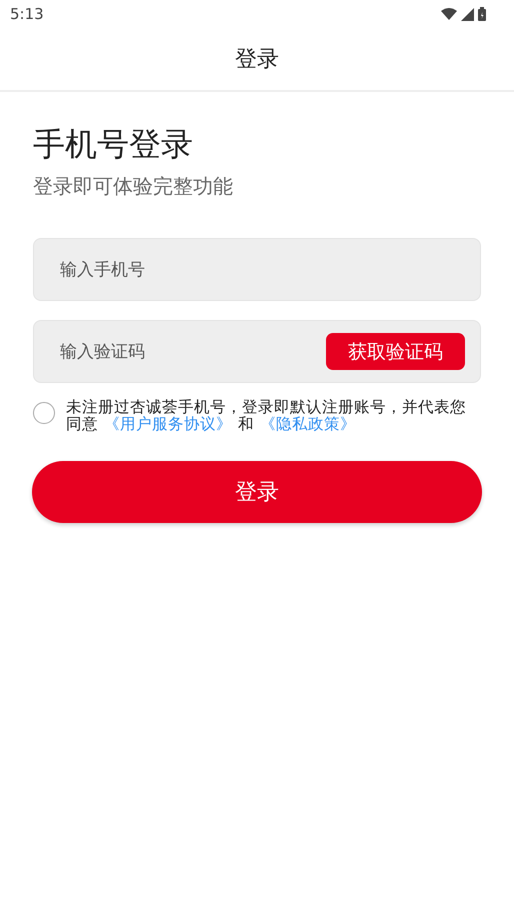 Image resolution: width=514 pixels, height=915 pixels. What do you see at coordinates (482, 14) in the screenshot?
I see `battery-icon` at bounding box center [482, 14].